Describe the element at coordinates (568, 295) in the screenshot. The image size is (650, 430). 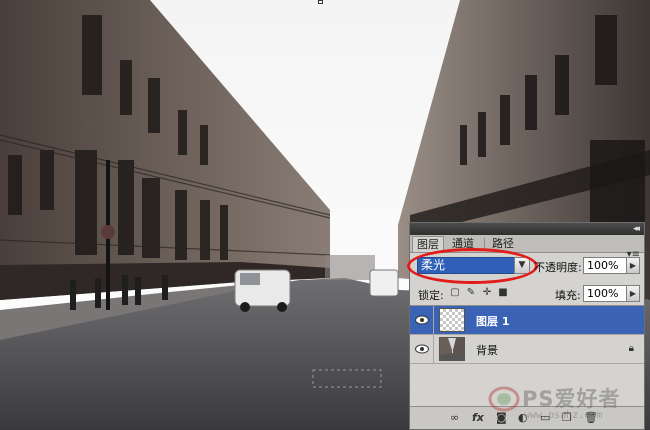
I see `fill-label: 填充:` at that location.